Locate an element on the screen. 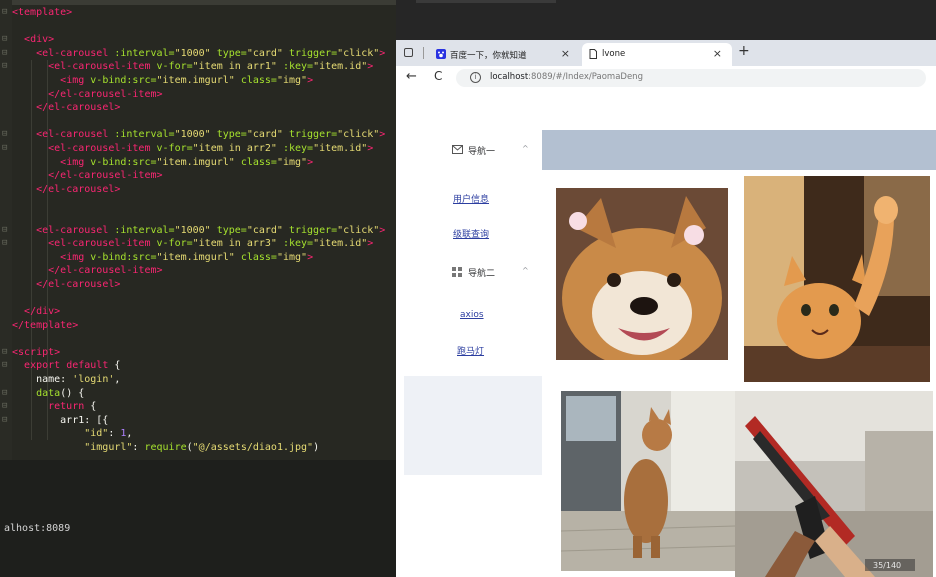 This screenshot has height=577, width=936. waving-cat-image is located at coordinates (837, 279).